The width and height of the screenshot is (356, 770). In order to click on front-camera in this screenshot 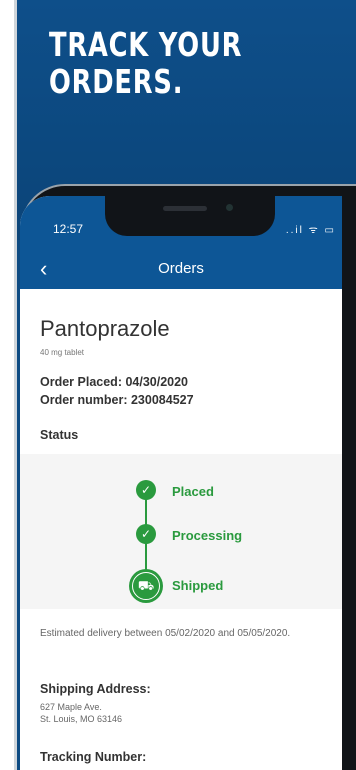, I will do `click(229, 207)`.